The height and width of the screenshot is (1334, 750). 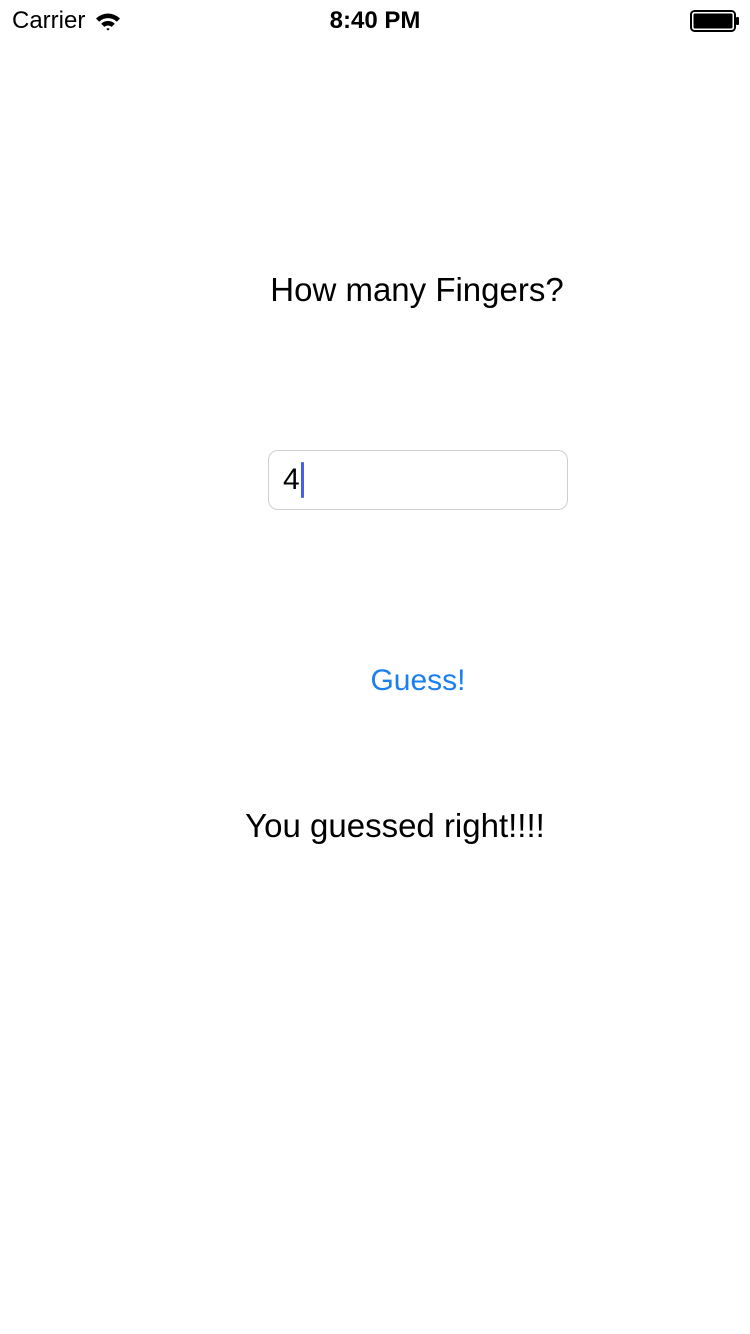 I want to click on guess-button: Guess!, so click(x=418, y=681).